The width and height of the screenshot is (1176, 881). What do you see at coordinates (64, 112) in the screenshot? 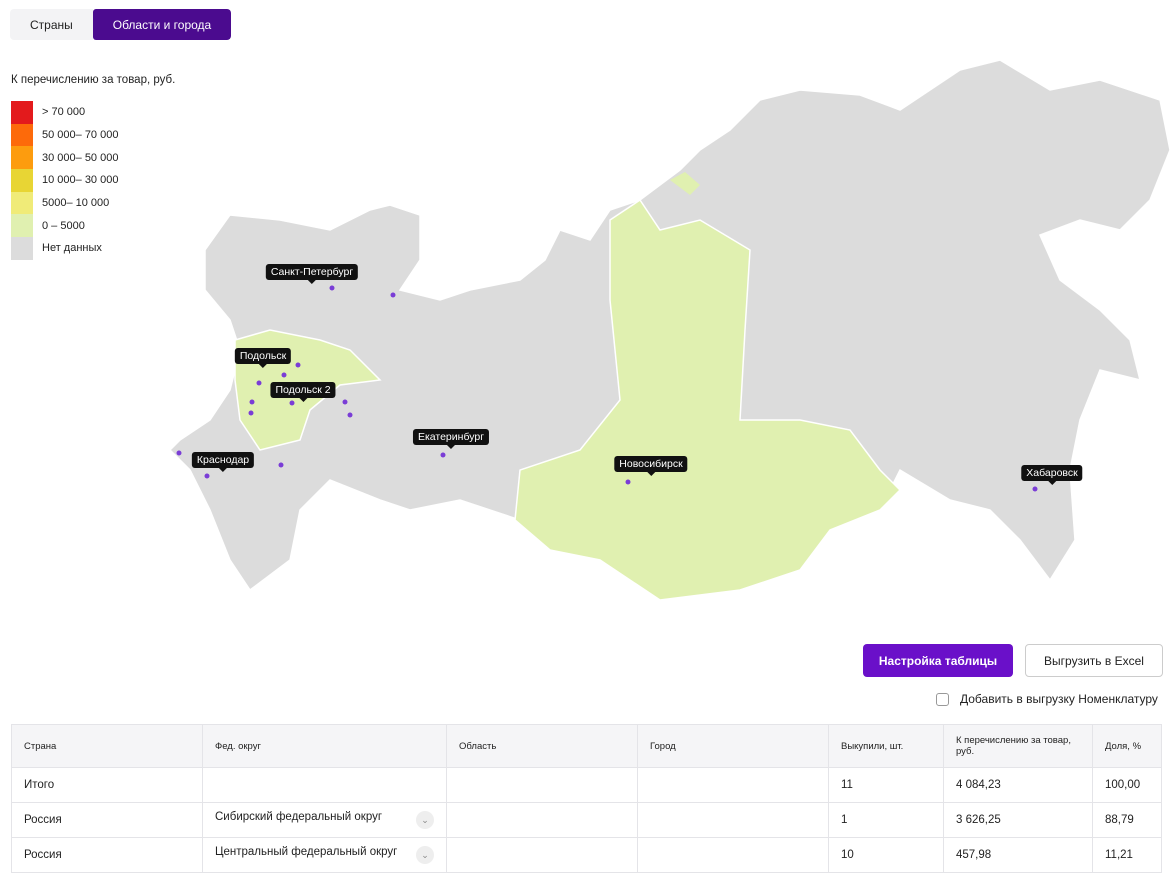
I see `legend-item: > 70 000` at bounding box center [64, 112].